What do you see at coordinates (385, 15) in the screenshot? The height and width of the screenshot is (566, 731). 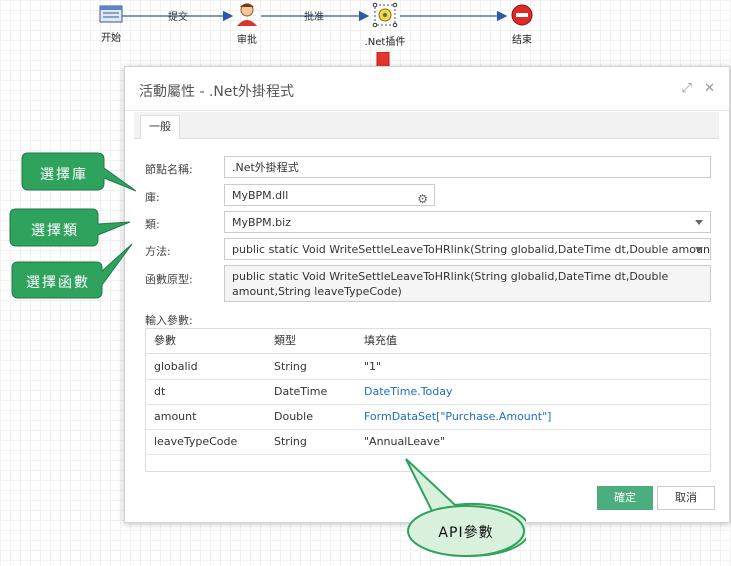 I see `plugin-icon` at bounding box center [385, 15].